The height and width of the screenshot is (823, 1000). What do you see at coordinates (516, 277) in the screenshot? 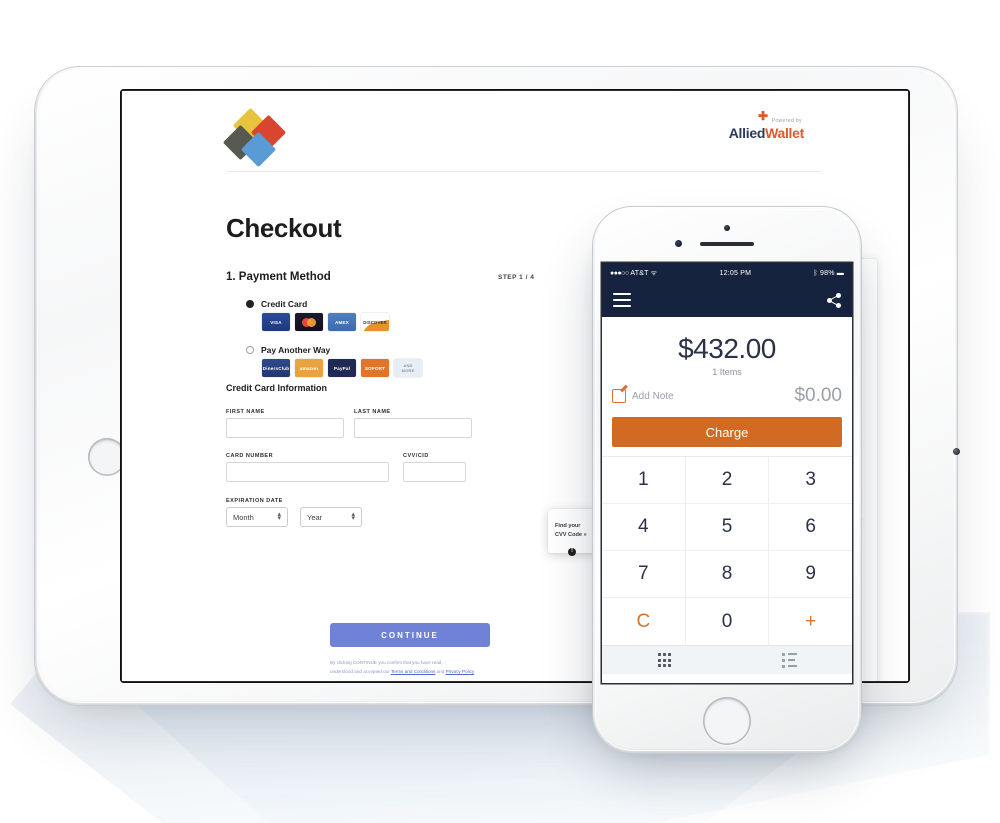
I see `section-1-step: STEP 1 / 4` at bounding box center [516, 277].